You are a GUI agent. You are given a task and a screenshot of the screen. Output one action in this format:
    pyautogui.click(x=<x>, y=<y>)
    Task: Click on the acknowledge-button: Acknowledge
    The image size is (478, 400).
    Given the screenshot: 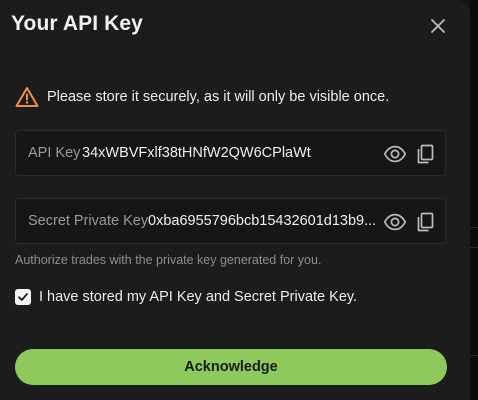 What is the action you would take?
    pyautogui.click(x=231, y=367)
    